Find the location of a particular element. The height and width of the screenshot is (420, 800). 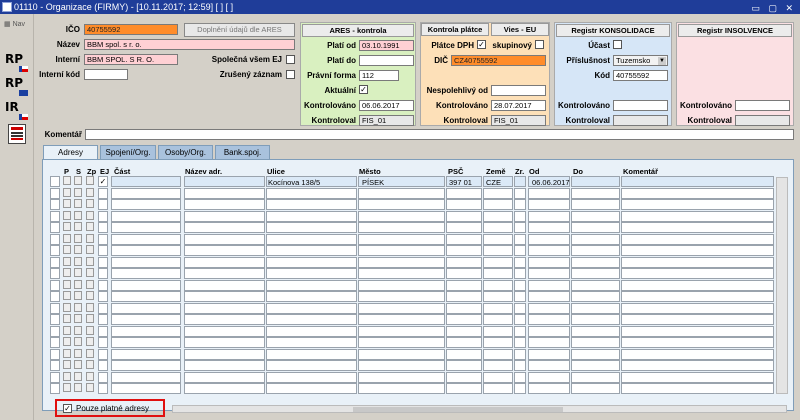

chevron-down-icon: ▼ is located at coordinates (662, 61).